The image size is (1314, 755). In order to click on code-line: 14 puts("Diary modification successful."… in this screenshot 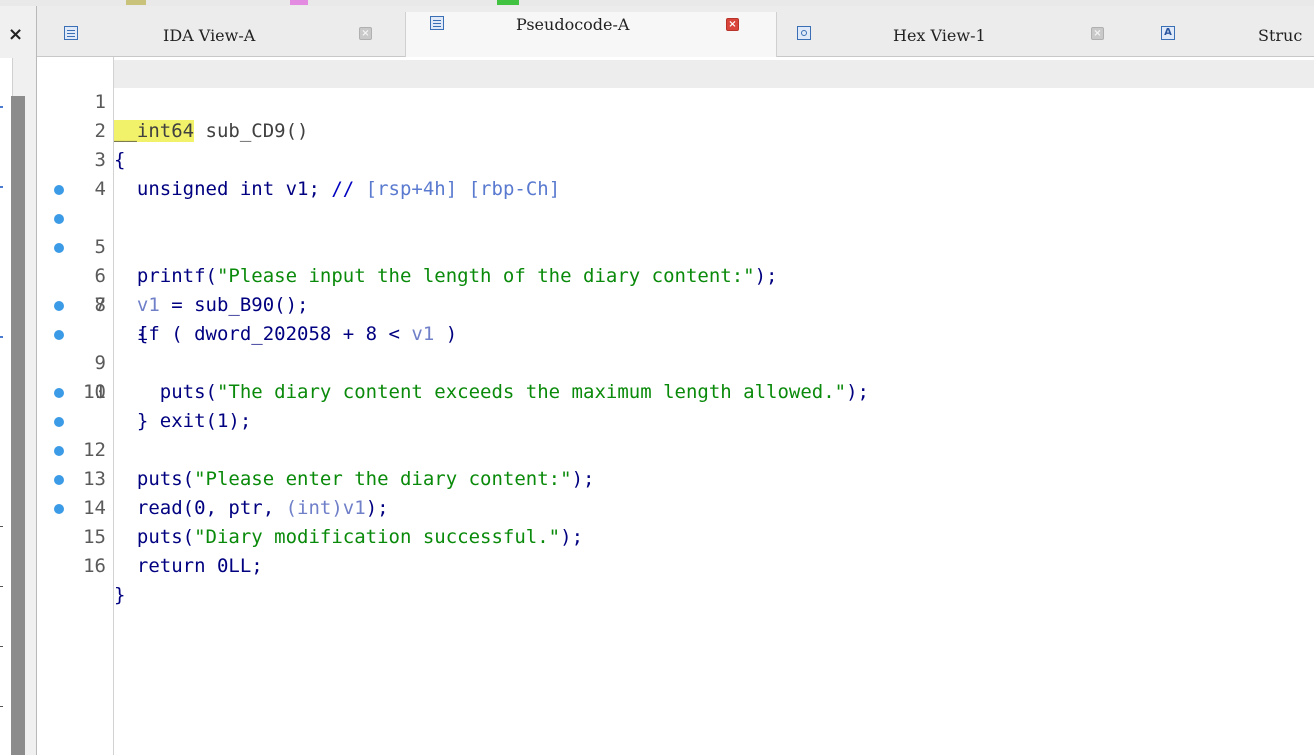, I will do `click(675, 492)`.